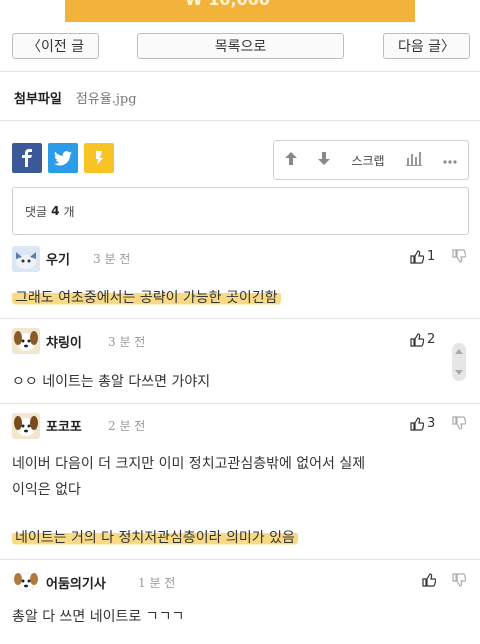 The image size is (480, 644). I want to click on like-count: 1, so click(431, 256).